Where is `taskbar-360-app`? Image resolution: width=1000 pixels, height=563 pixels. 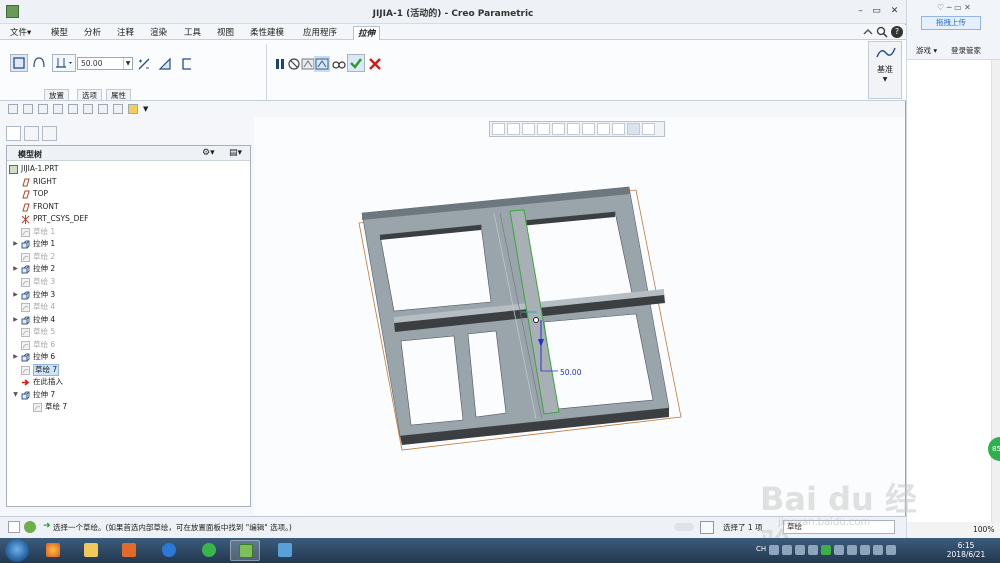
taskbar-360-app is located at coordinates (209, 550).